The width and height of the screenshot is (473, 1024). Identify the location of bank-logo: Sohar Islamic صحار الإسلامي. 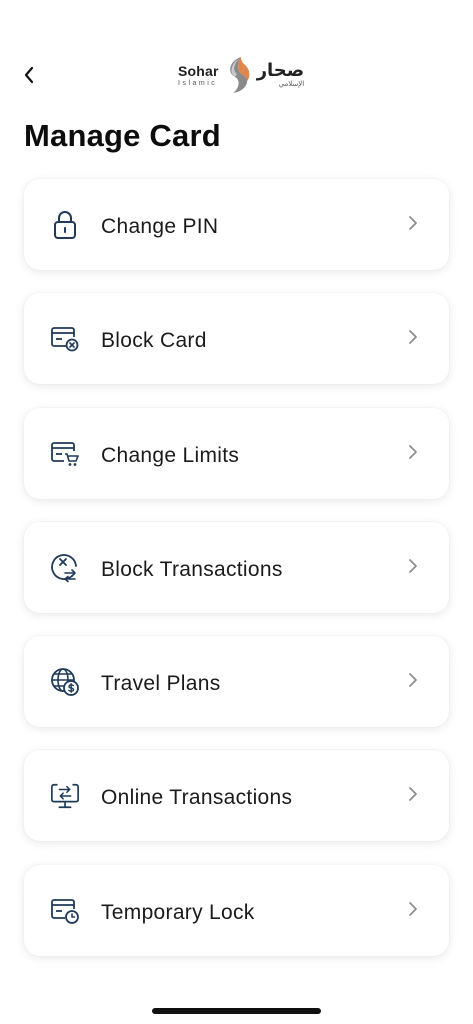
(241, 75).